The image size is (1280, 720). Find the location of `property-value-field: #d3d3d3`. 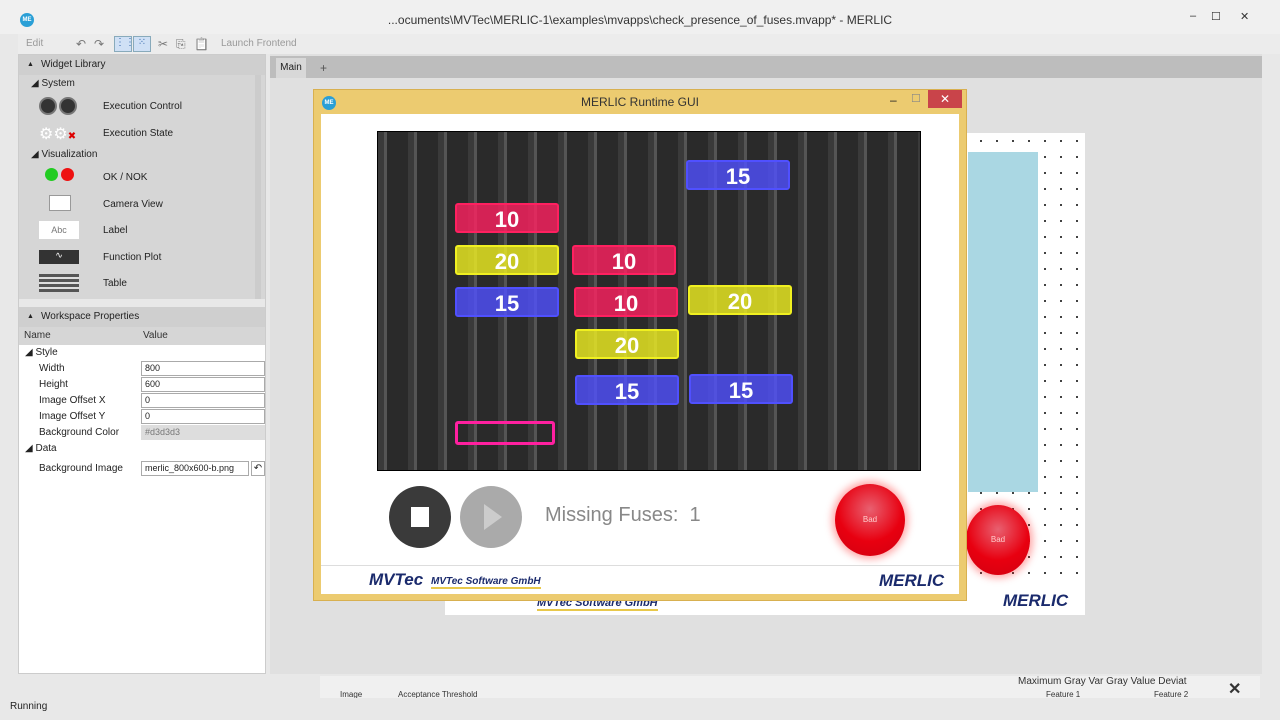

property-value-field: #d3d3d3 is located at coordinates (203, 432).